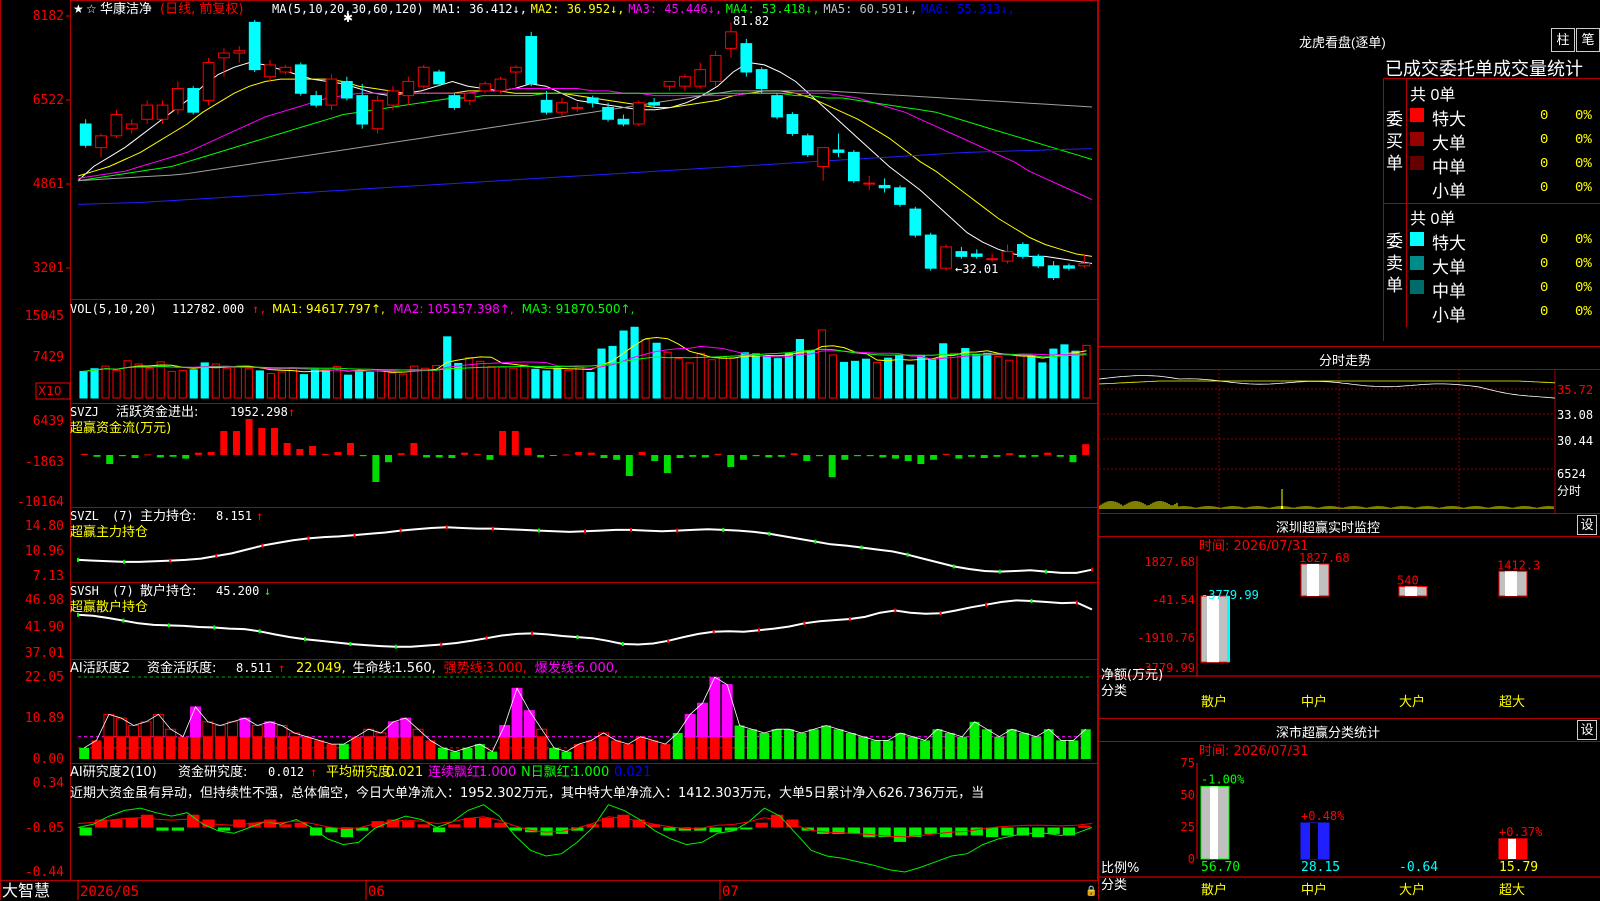 The image size is (1600, 901). I want to click on ai-act-extra-2: 1.560,, so click(414, 668).